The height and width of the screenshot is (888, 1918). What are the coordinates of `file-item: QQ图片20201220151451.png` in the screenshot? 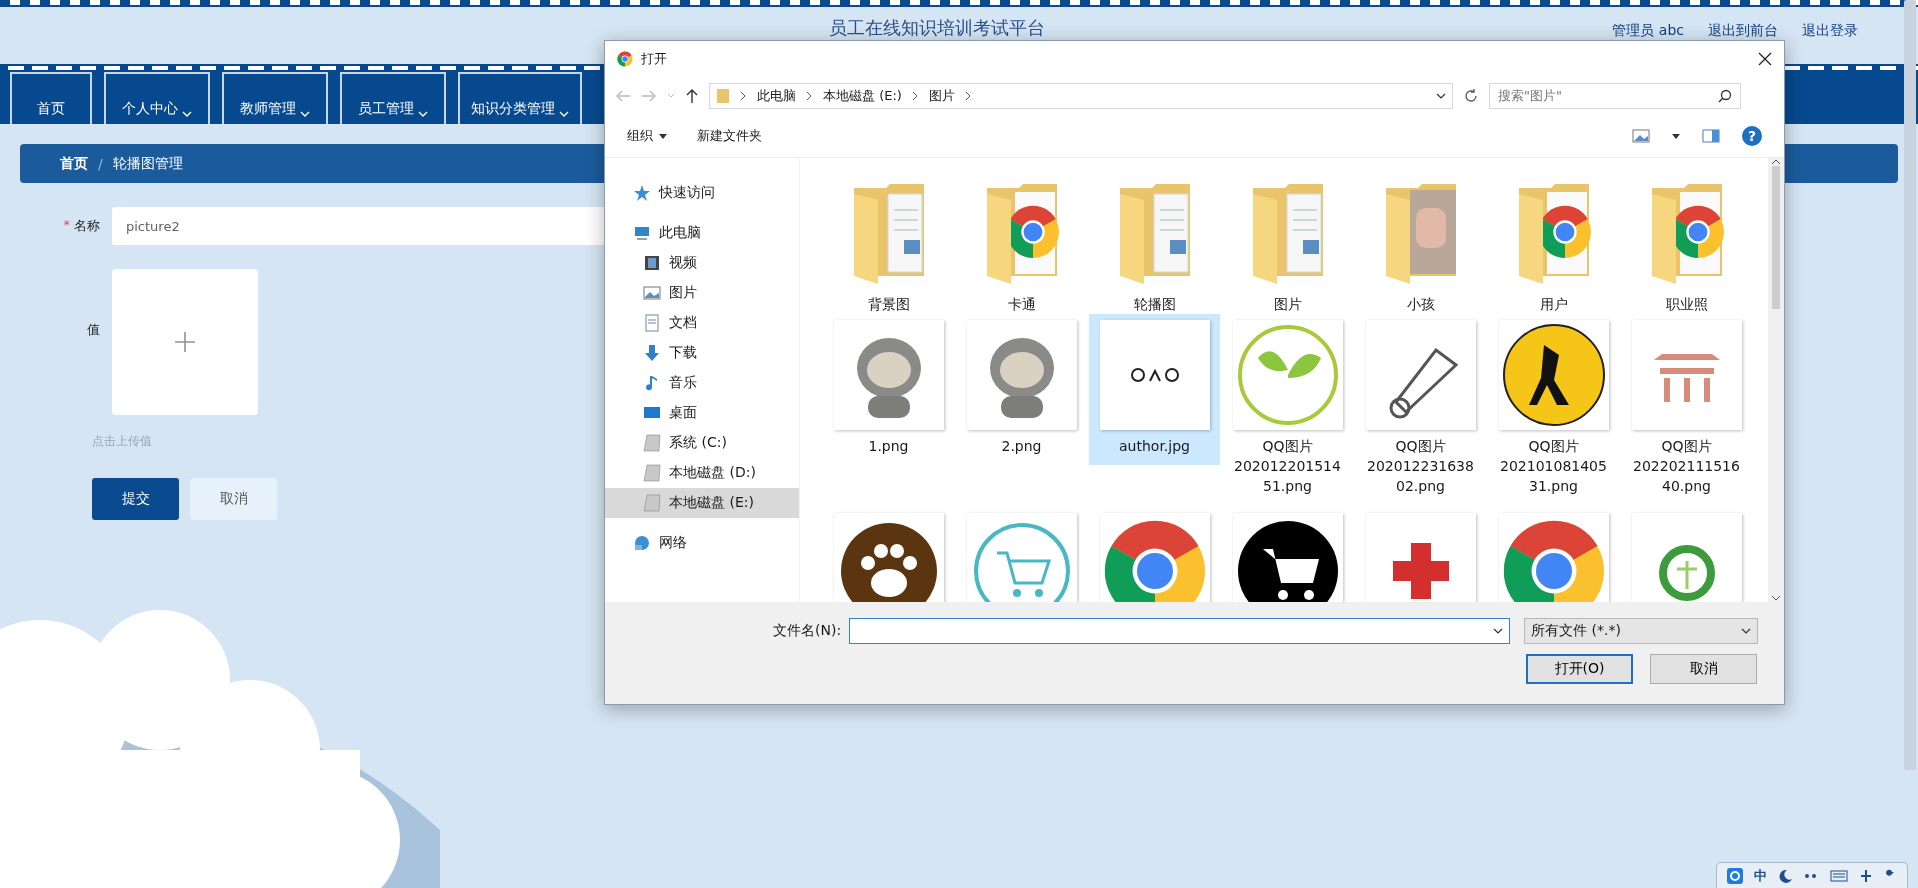 It's located at (1287, 410).